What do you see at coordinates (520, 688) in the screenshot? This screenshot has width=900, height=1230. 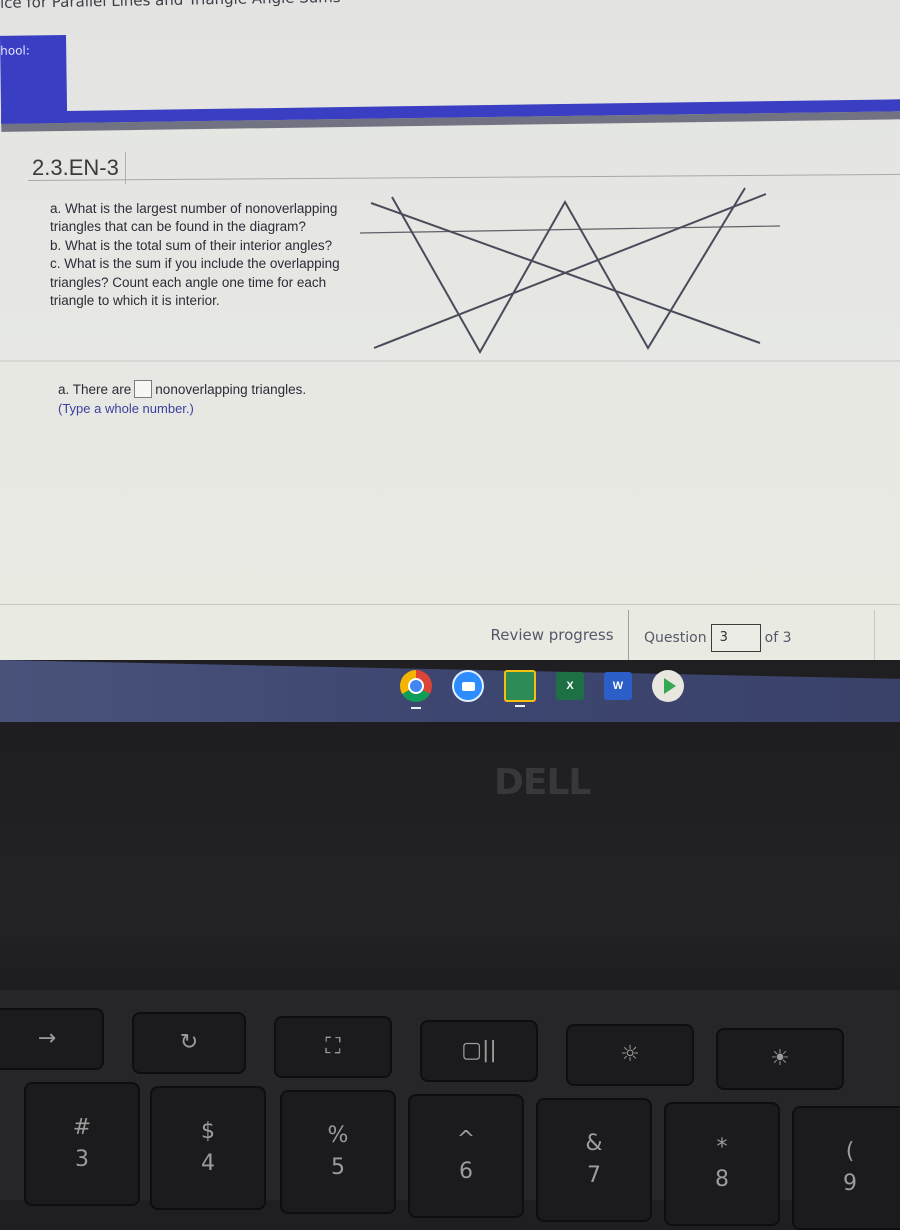 I see `google-classroom-icon` at bounding box center [520, 688].